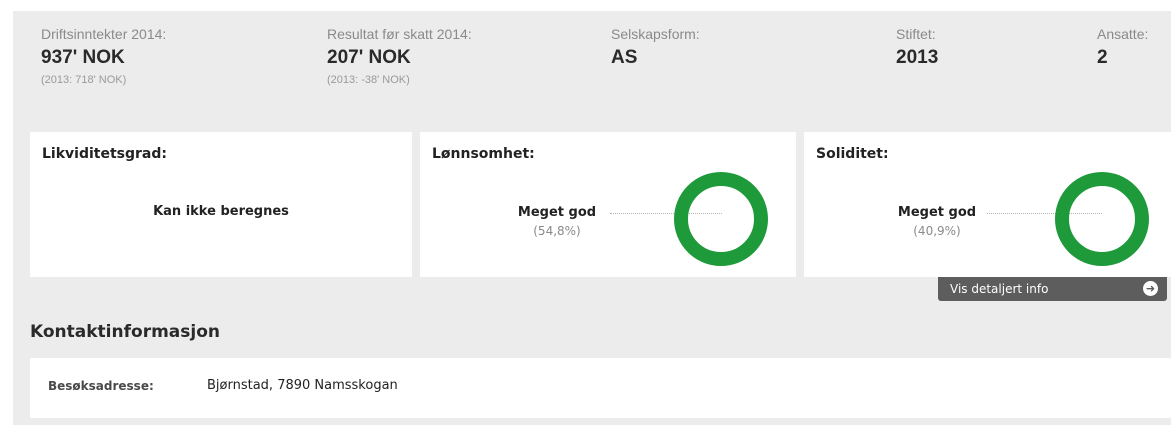 Image resolution: width=1171 pixels, height=425 pixels. I want to click on stat-value: 937' NOK, so click(83, 57).